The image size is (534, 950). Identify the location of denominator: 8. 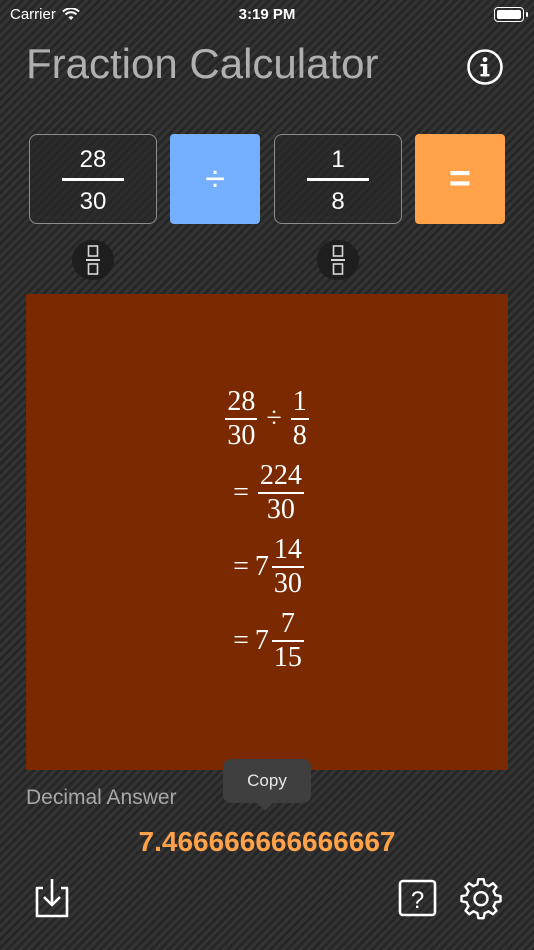
(299, 435).